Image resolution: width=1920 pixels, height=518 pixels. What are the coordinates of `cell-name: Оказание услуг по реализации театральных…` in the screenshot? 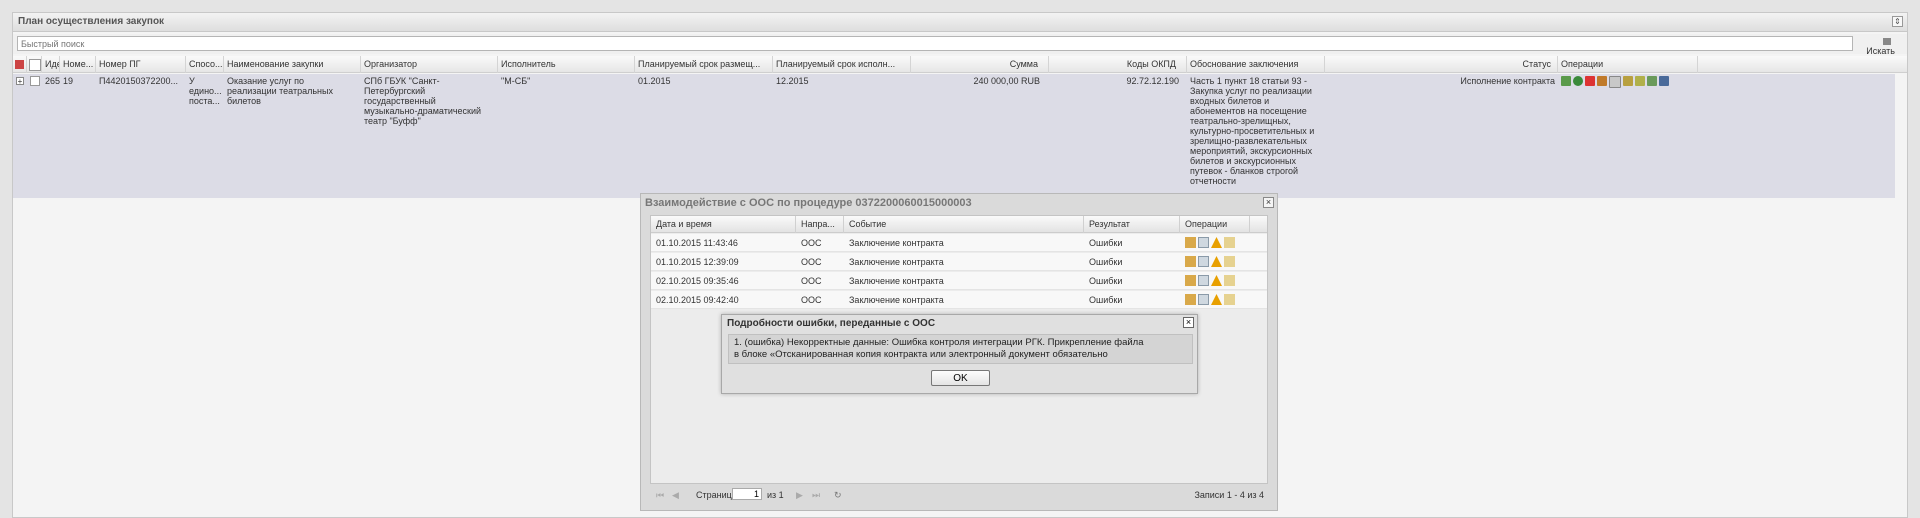 It's located at (280, 91).